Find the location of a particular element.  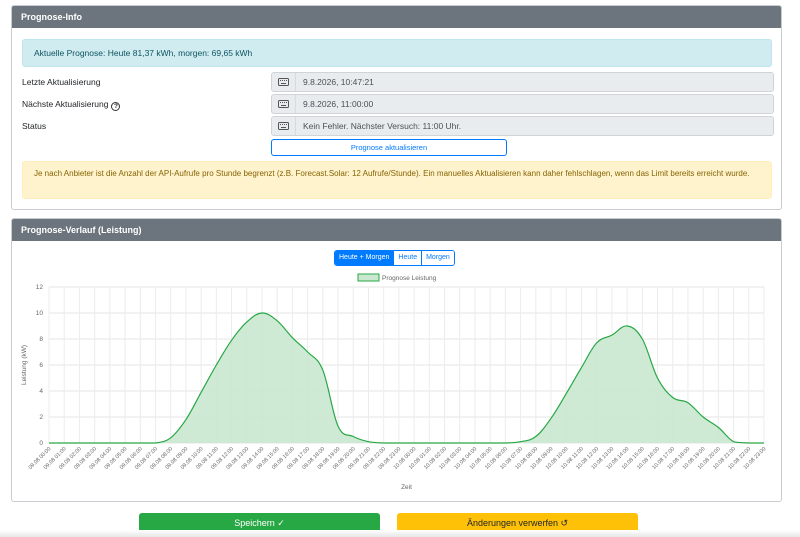

legend-label: Prognose Leistung is located at coordinates (409, 278).